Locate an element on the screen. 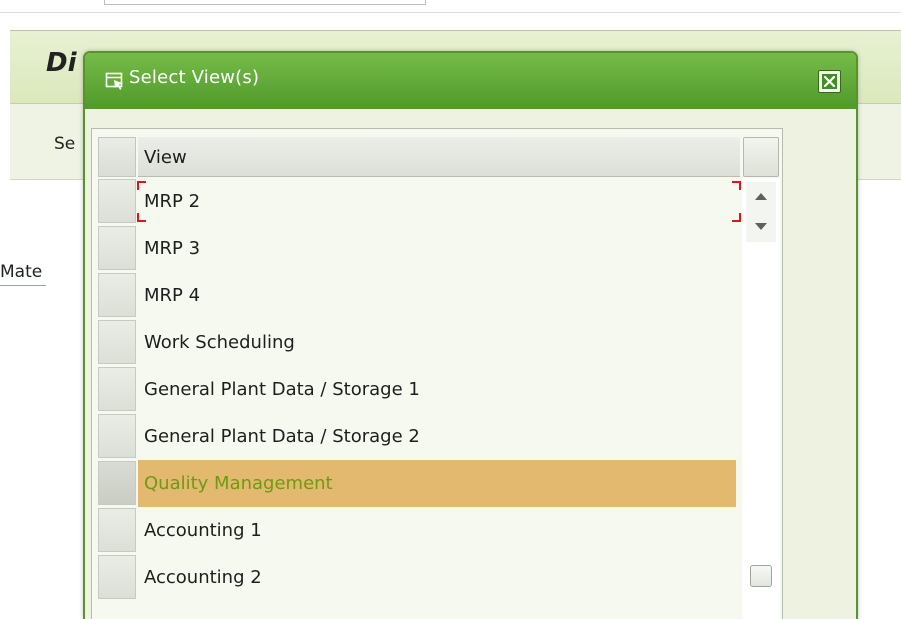  close-icon is located at coordinates (829, 81).